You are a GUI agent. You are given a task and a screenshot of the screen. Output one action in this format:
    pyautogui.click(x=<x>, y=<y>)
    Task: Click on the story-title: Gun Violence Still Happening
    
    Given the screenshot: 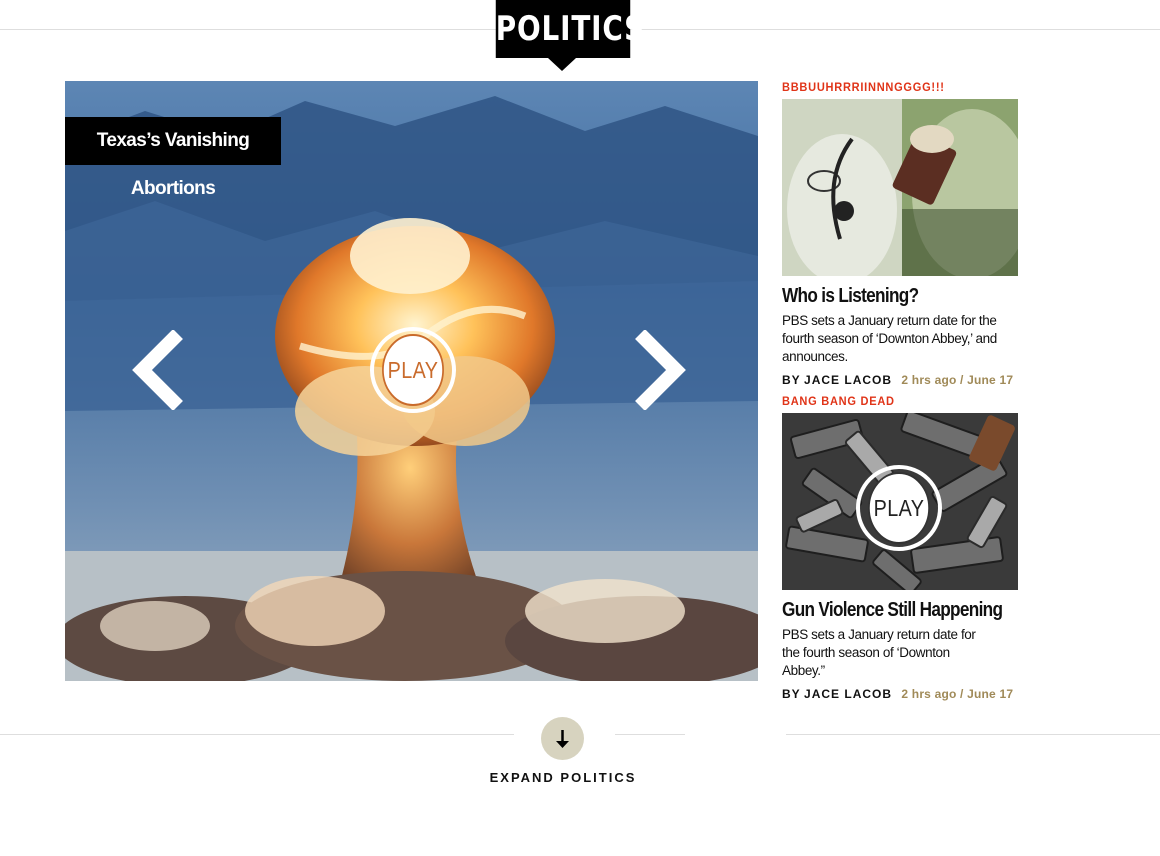 What is the action you would take?
    pyautogui.click(x=892, y=610)
    